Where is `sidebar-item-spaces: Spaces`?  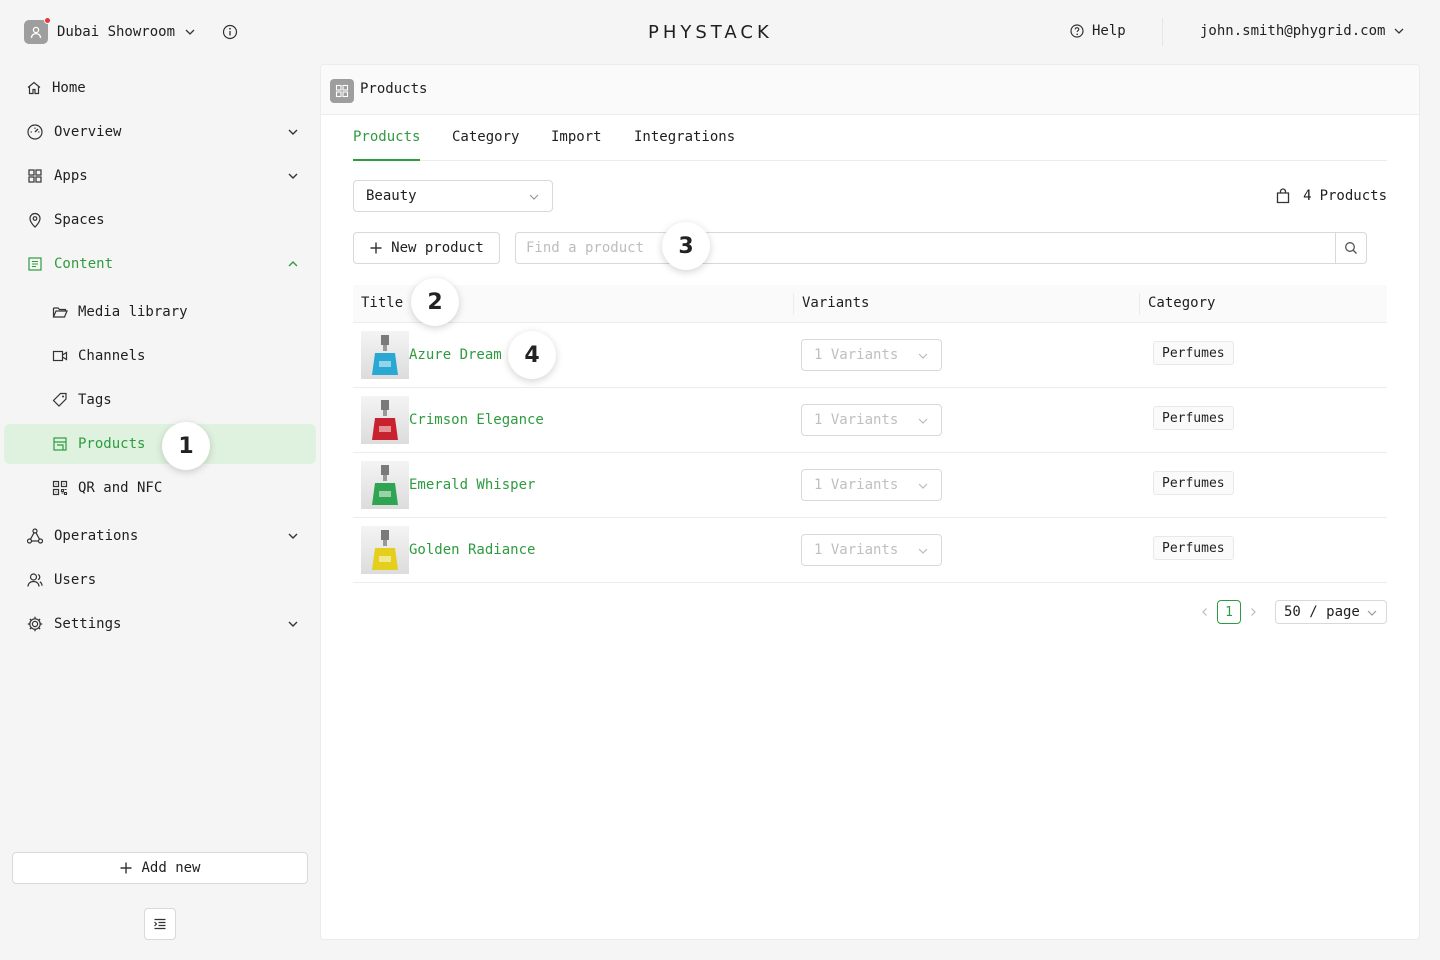
sidebar-item-spaces: Spaces is located at coordinates (65, 220).